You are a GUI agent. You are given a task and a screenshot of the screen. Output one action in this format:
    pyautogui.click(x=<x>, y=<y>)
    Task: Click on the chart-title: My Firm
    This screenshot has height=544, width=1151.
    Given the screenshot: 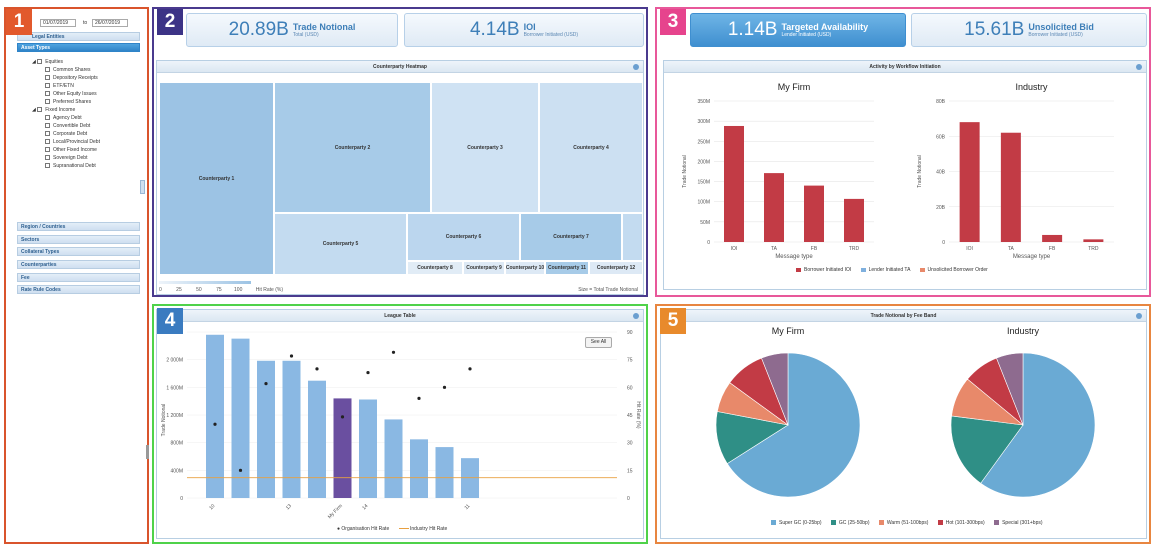 What is the action you would take?
    pyautogui.click(x=794, y=87)
    